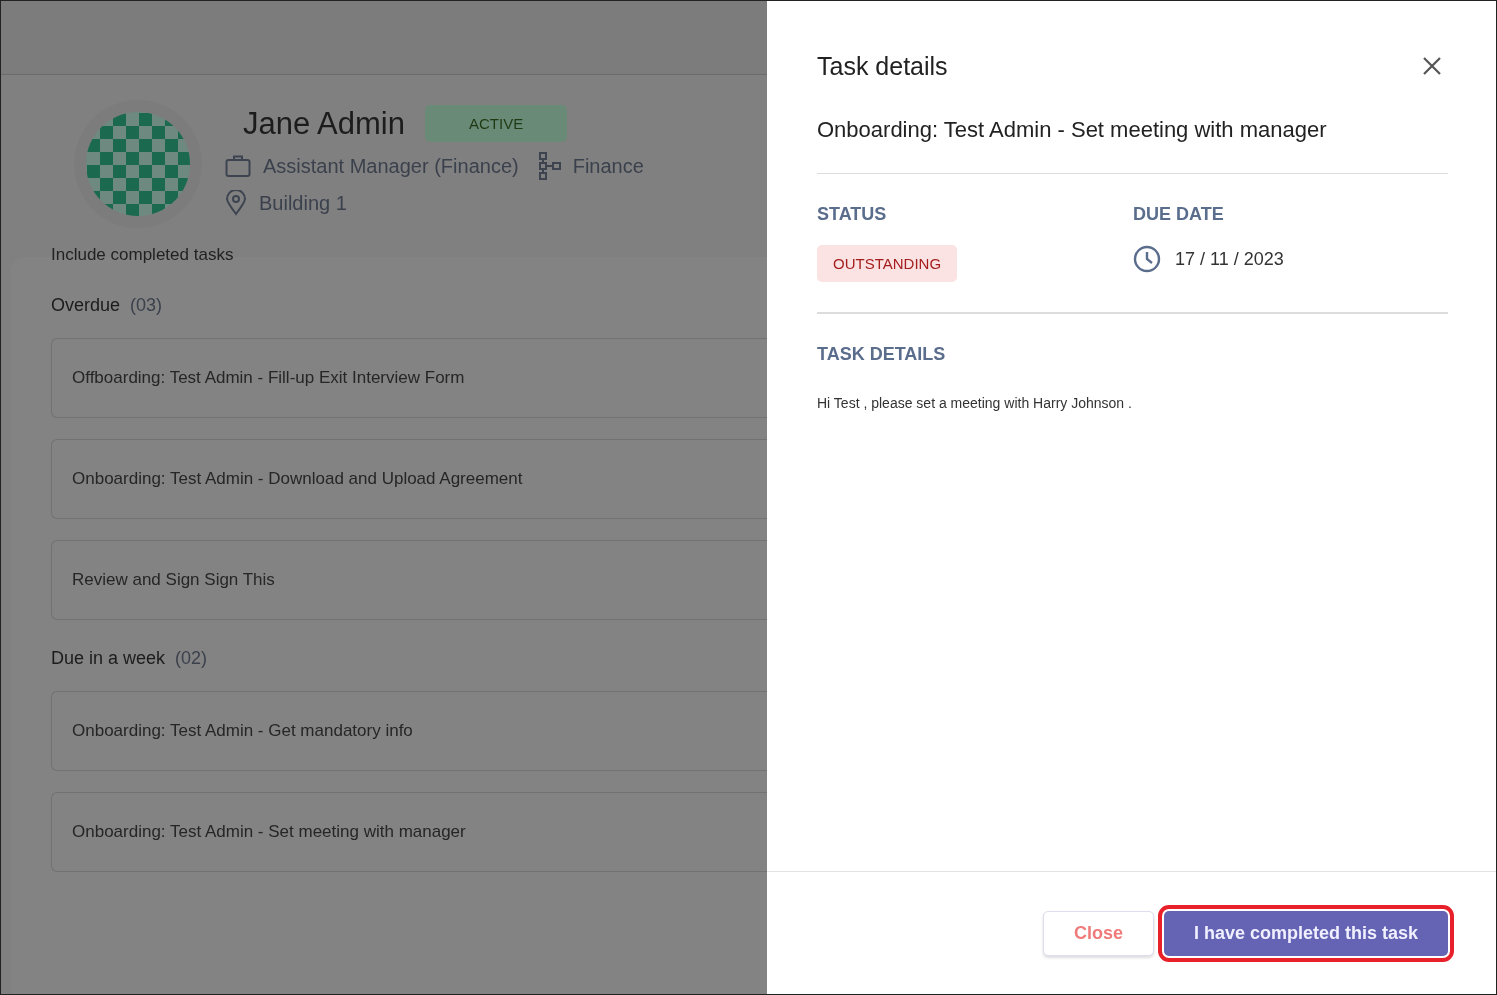 Image resolution: width=1497 pixels, height=995 pixels. Describe the element at coordinates (191, 658) in the screenshot. I see `task-count: (02)` at that location.